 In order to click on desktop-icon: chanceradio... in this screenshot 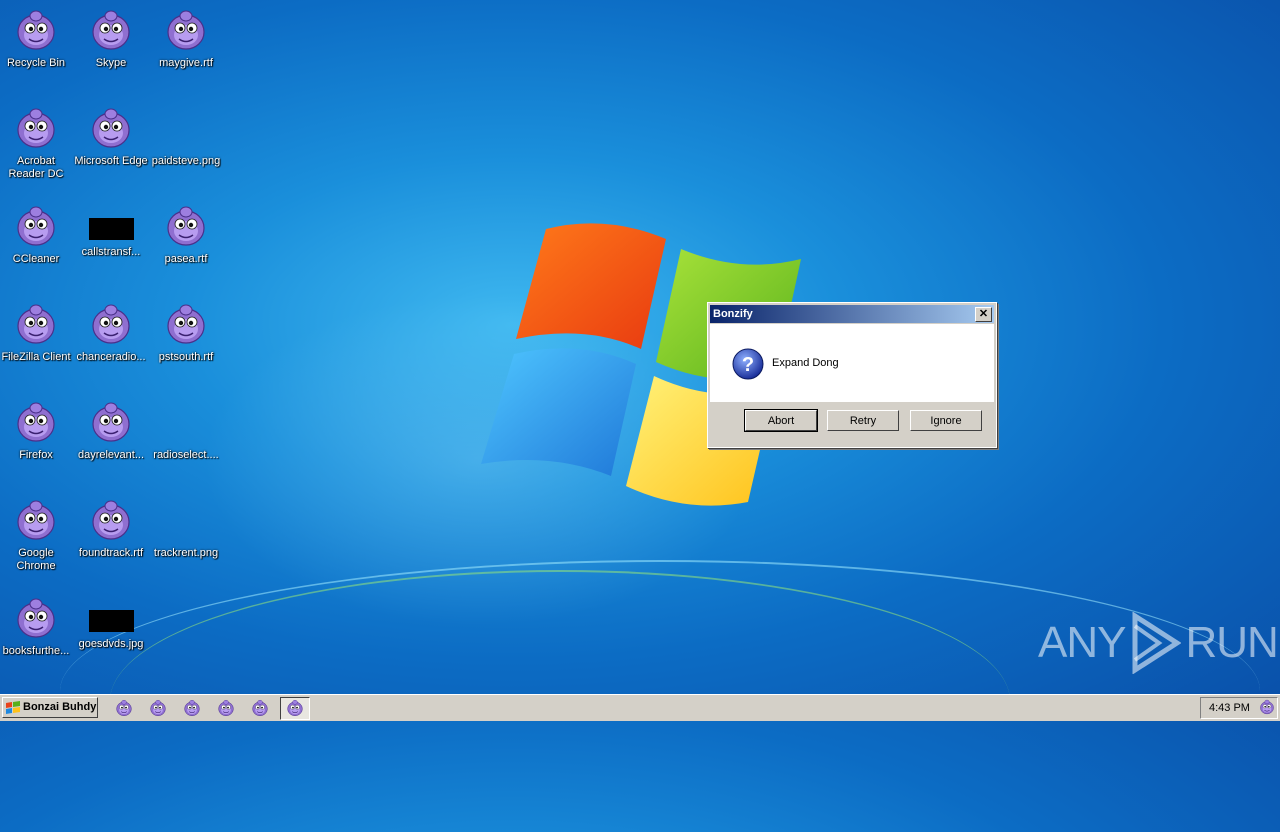, I will do `click(111, 333)`.